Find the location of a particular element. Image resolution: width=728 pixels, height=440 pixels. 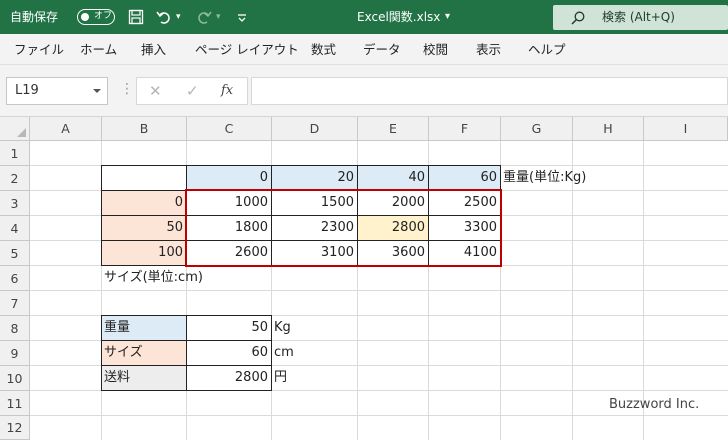

cell-f2: 60 is located at coordinates (464, 178).